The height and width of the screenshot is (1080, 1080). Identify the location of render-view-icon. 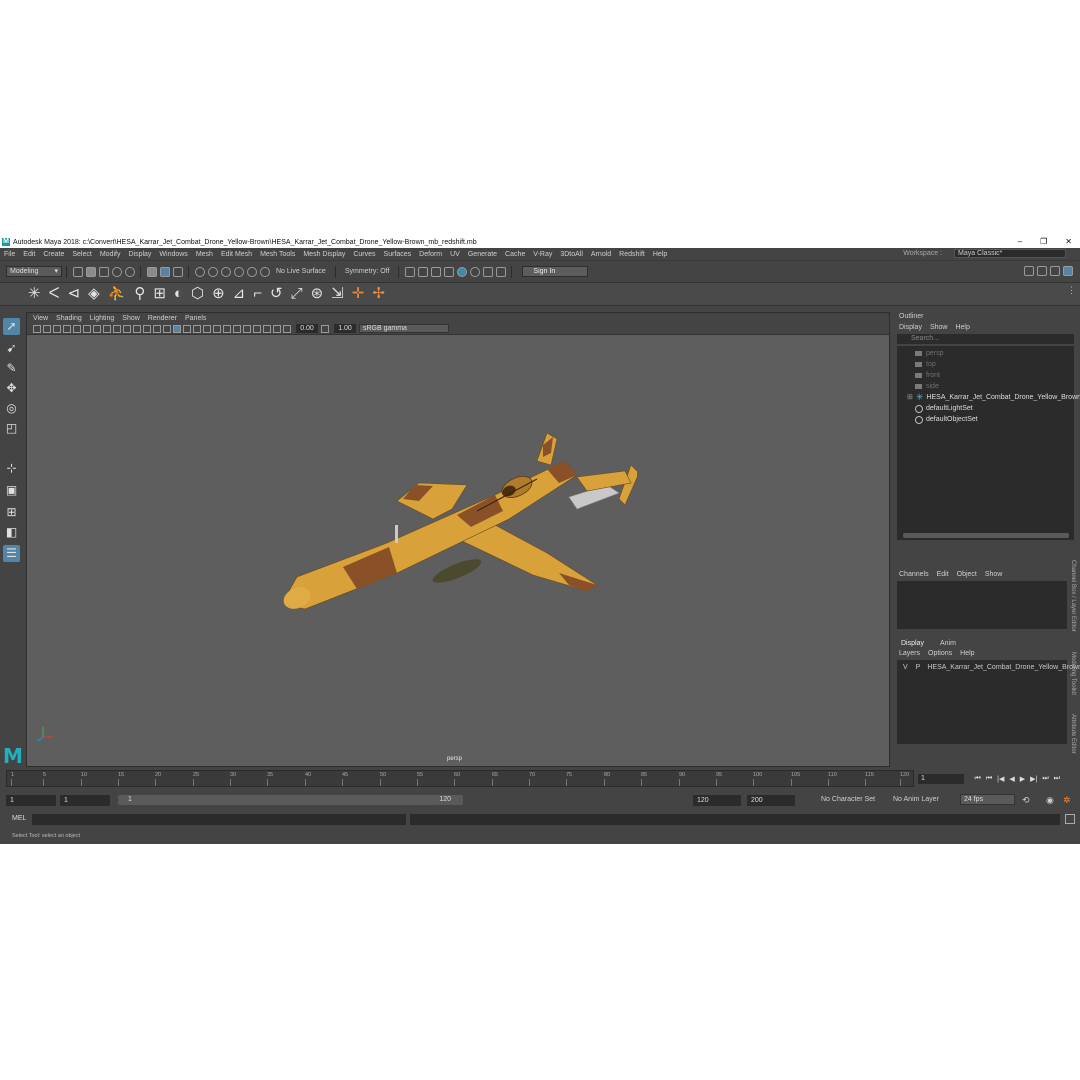
(474, 271).